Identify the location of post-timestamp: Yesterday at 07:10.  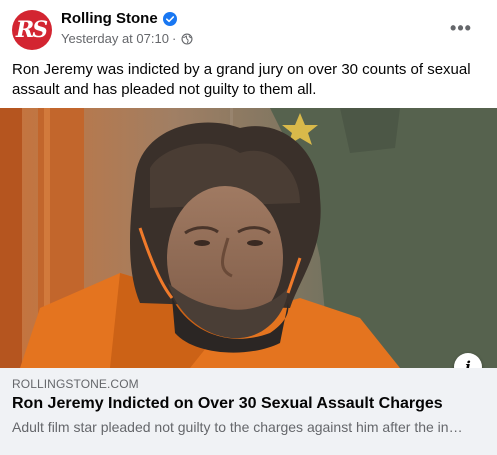
(115, 38).